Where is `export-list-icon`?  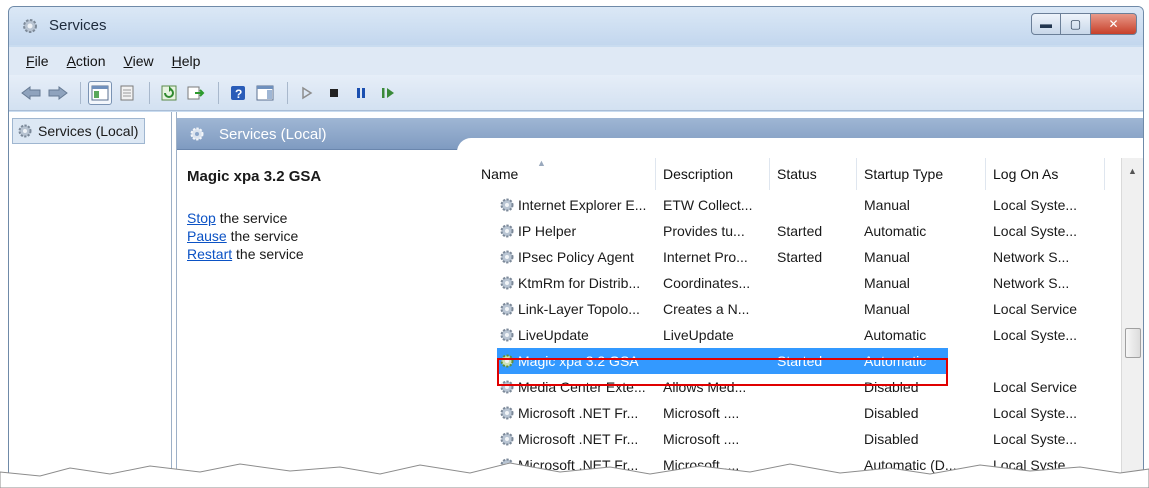 export-list-icon is located at coordinates (196, 93).